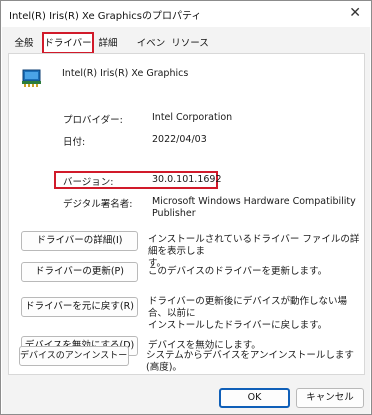 The image size is (372, 415). I want to click on rollback-driver-button: ドライバーを元に戻す(R), so click(79, 307).